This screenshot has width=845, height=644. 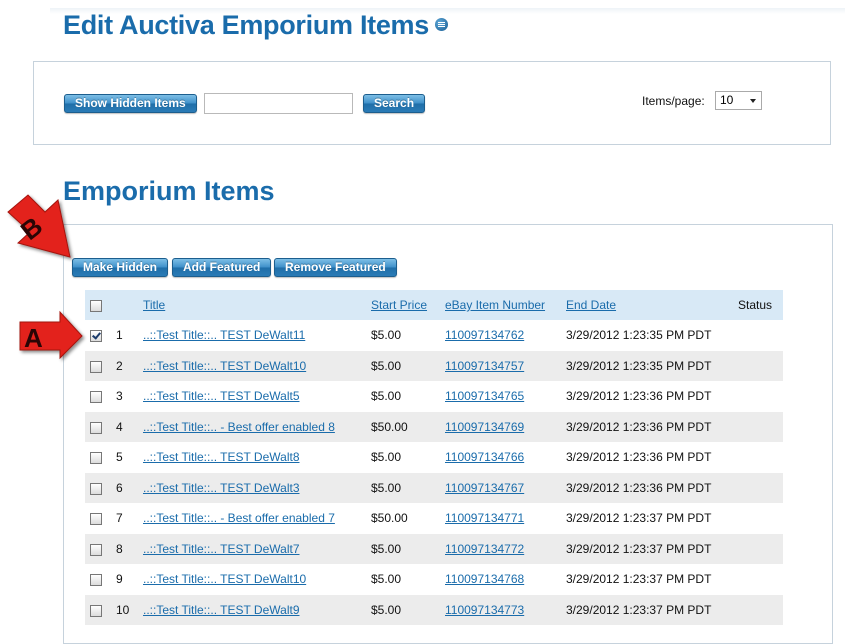 I want to click on row-item-number-link: 110097134772, so click(x=484, y=549).